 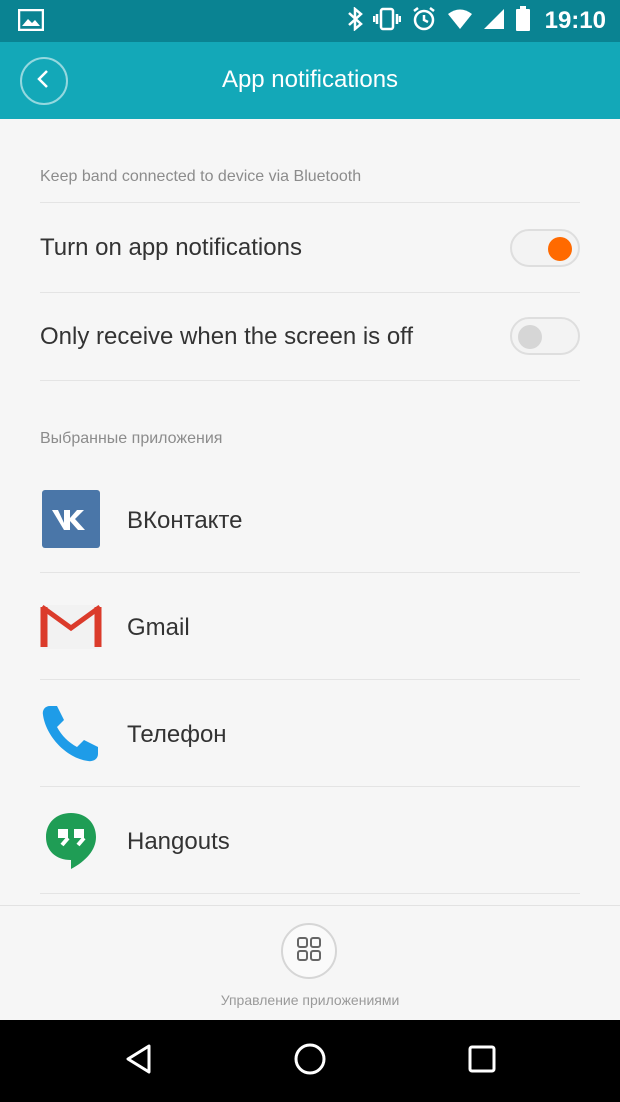 I want to click on setting-label: Only receive when the screen is off, so click(x=227, y=336).